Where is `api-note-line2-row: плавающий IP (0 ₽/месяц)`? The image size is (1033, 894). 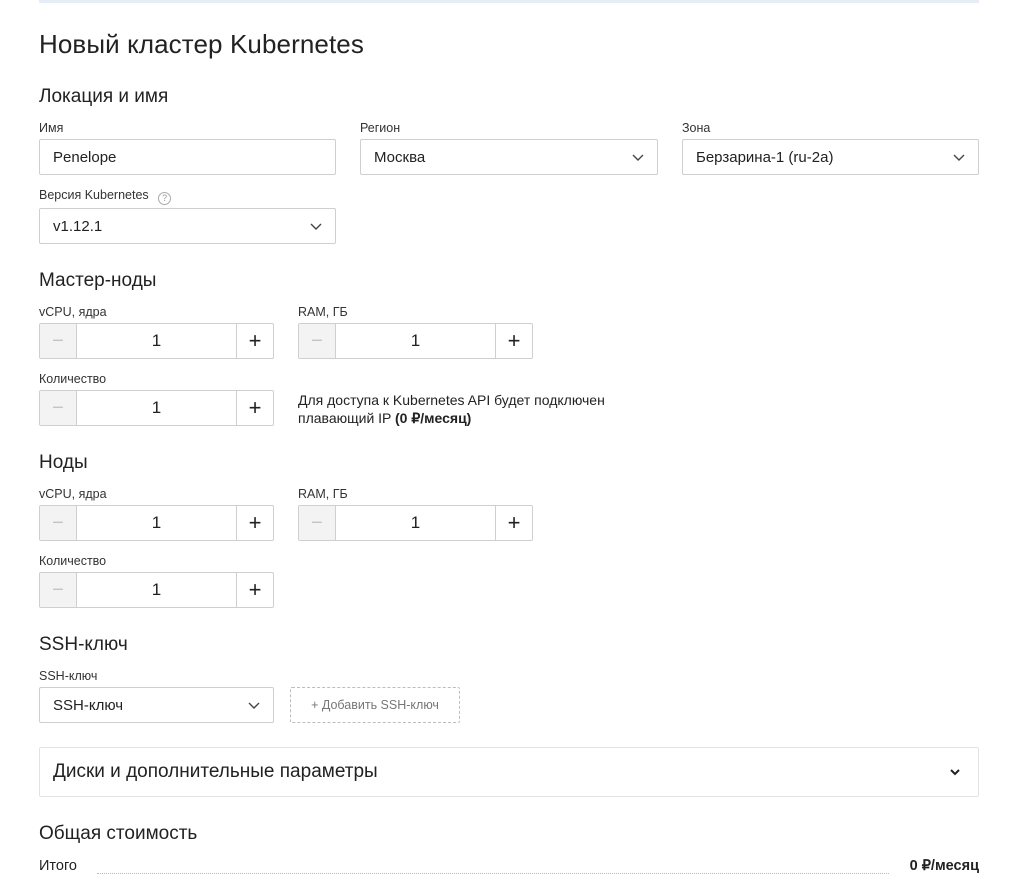
api-note-line2-row: плавающий IP (0 ₽/месяц) is located at coordinates (451, 418).